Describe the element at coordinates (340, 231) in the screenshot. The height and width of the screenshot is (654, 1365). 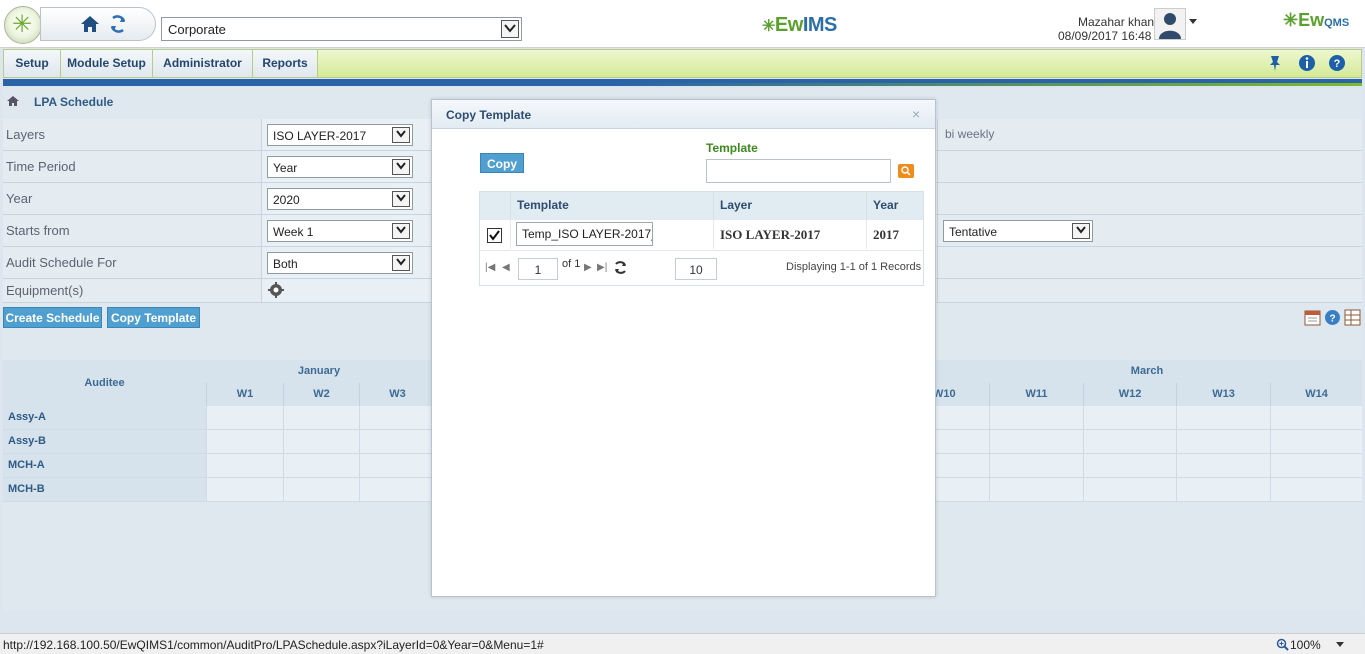
I see `starts-from-select: Week 1` at that location.